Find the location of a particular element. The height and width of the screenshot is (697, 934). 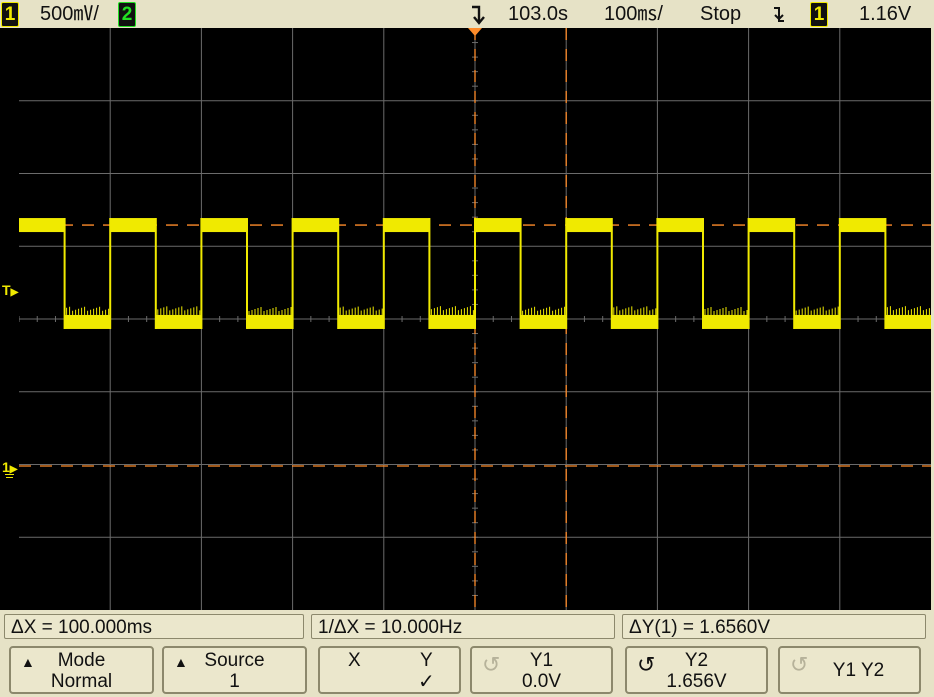

mode-softkey: ▲ Mode Normal is located at coordinates (81, 670).